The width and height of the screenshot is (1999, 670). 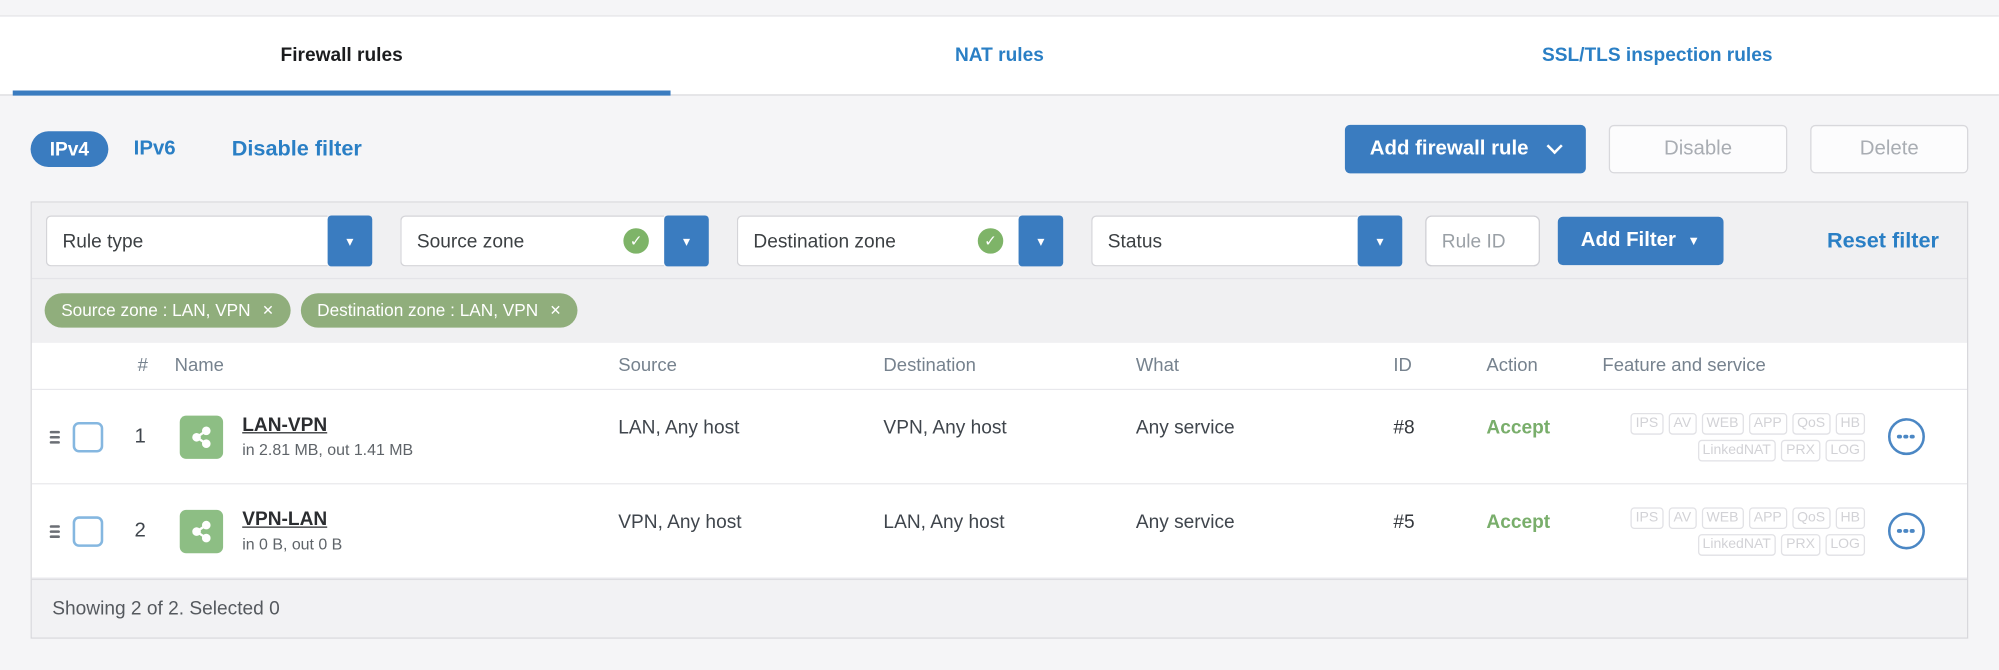 I want to click on filter-chip-source-zone: Source zone : LAN, VPN ✕, so click(x=167, y=310).